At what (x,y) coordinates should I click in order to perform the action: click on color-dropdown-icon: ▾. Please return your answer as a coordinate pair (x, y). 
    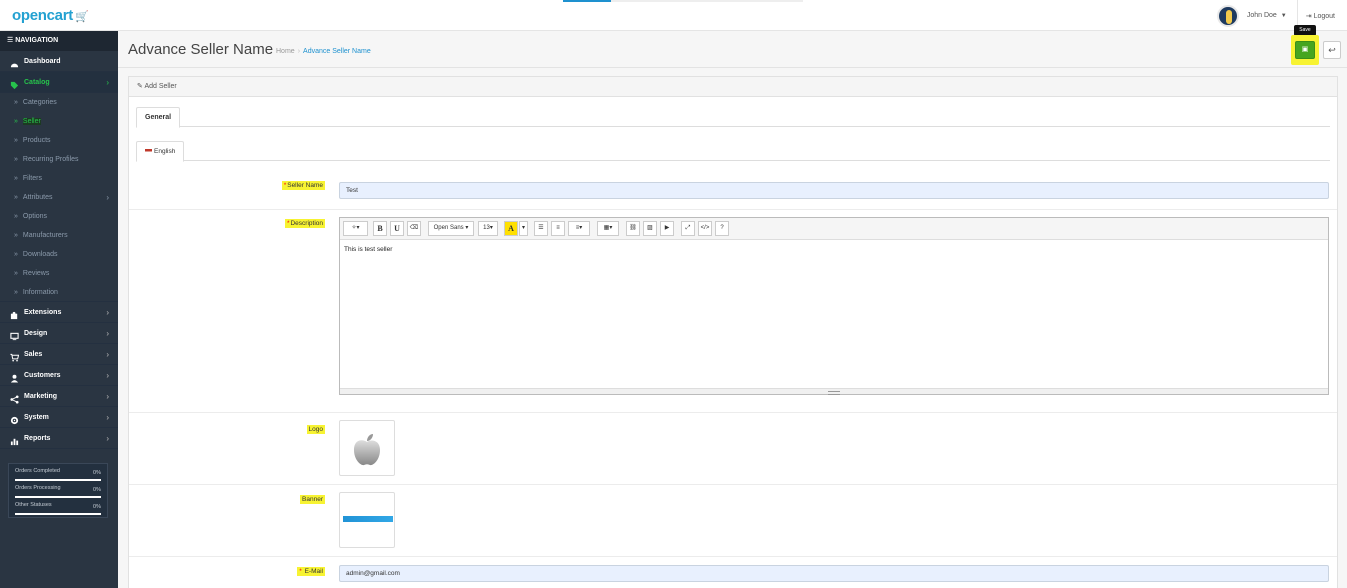
    Looking at the image, I should click on (523, 228).